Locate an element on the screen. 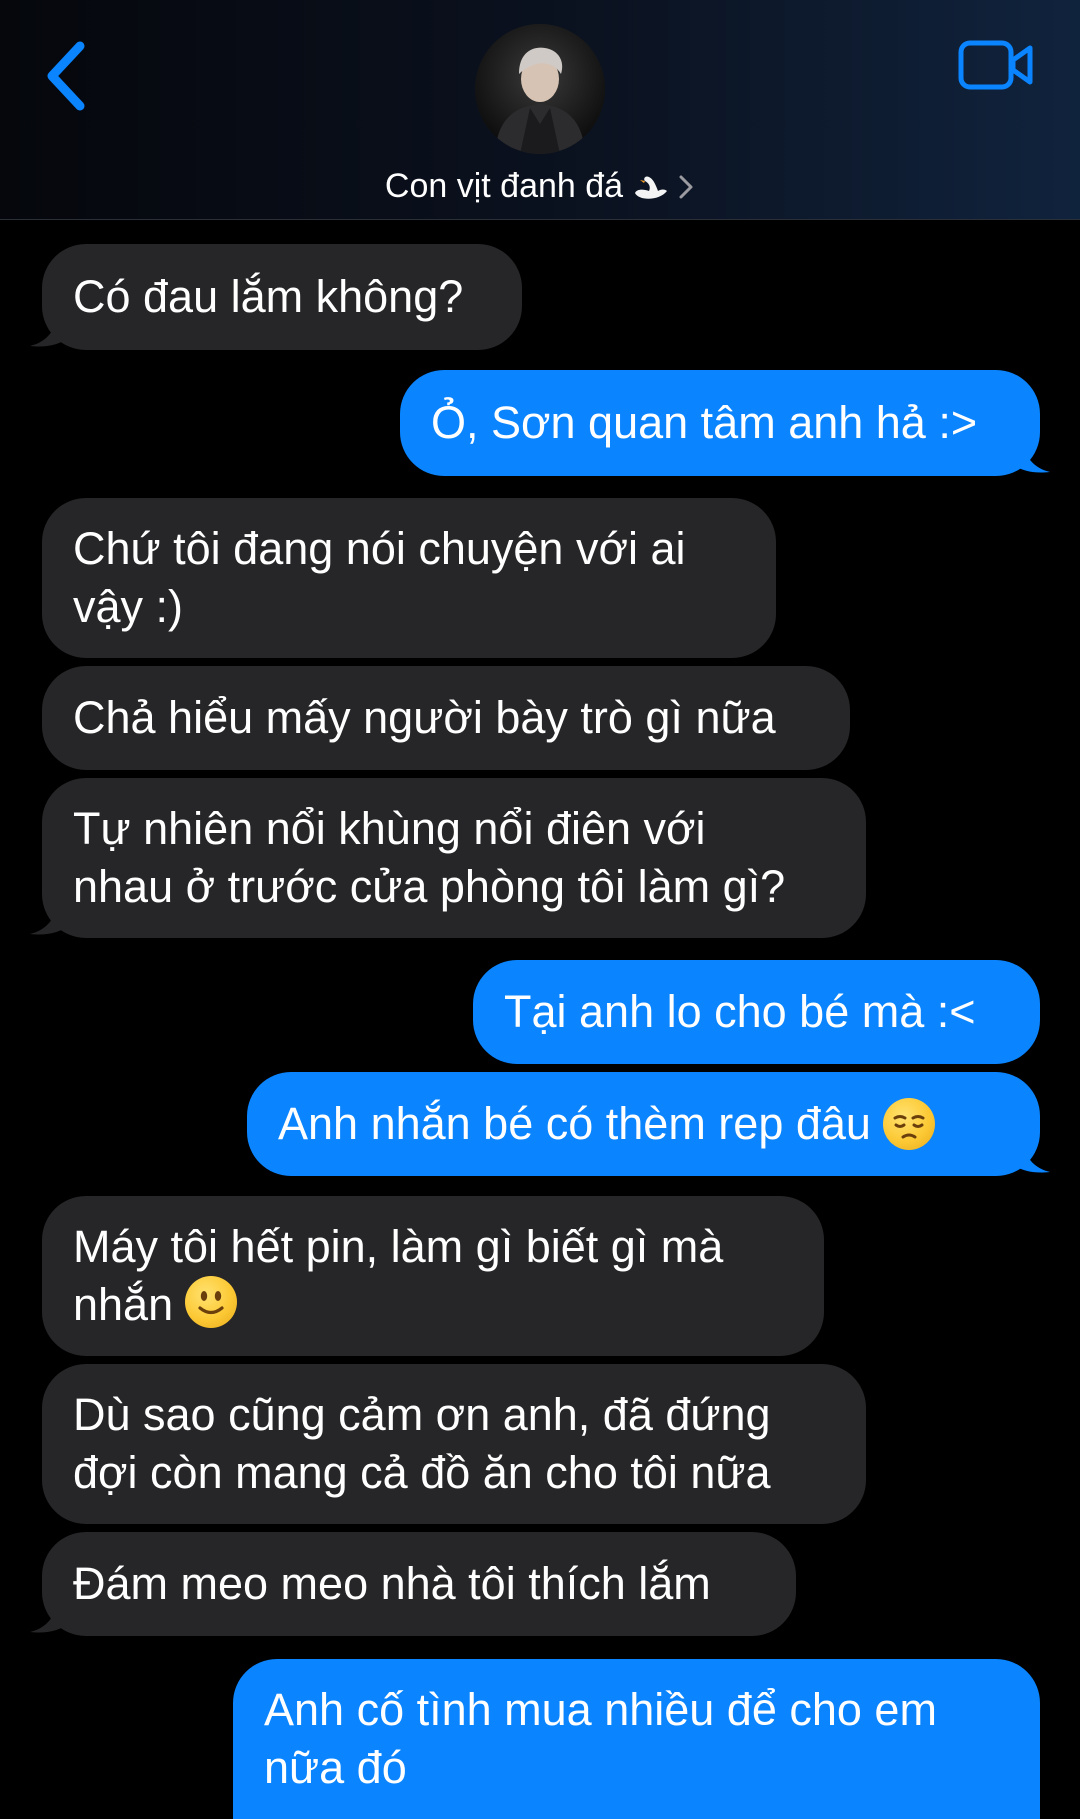  message-text-line: Anh cố tình mua nhiều để cho em is located at coordinates (600, 1709).